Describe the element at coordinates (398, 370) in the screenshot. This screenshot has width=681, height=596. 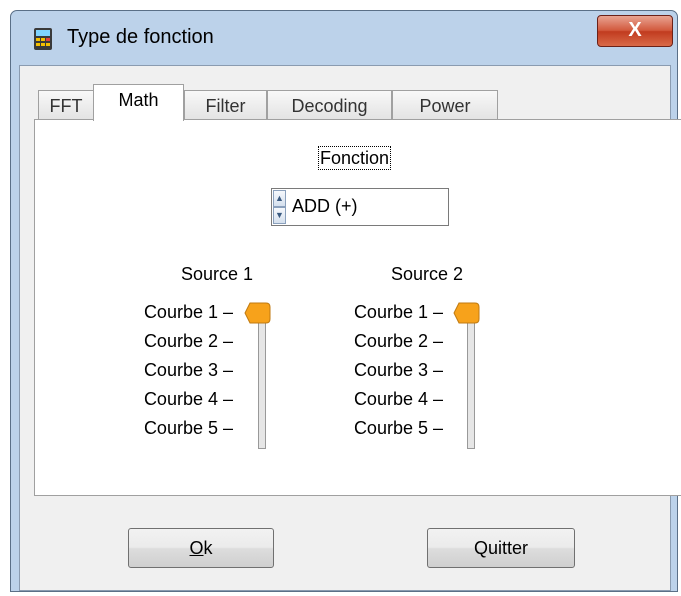
I see `source2-curve-label: Courbe 3 –` at that location.